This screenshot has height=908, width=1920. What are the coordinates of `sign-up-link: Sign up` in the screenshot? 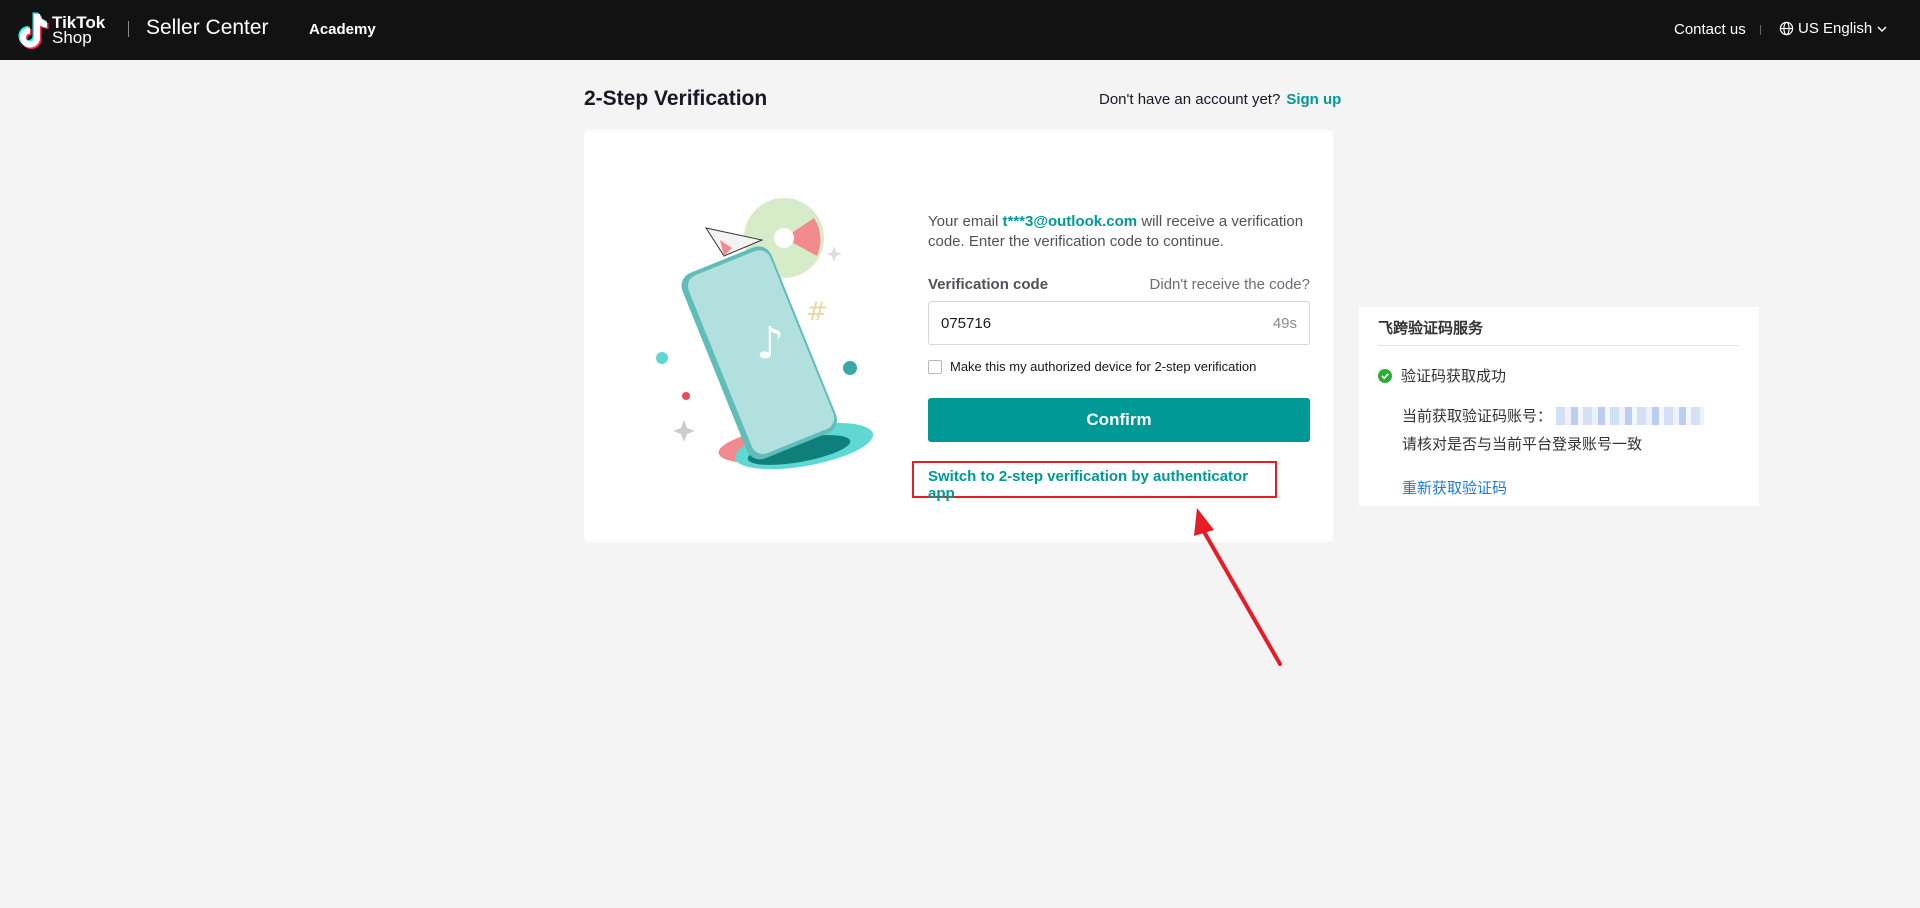 It's located at (1313, 99).